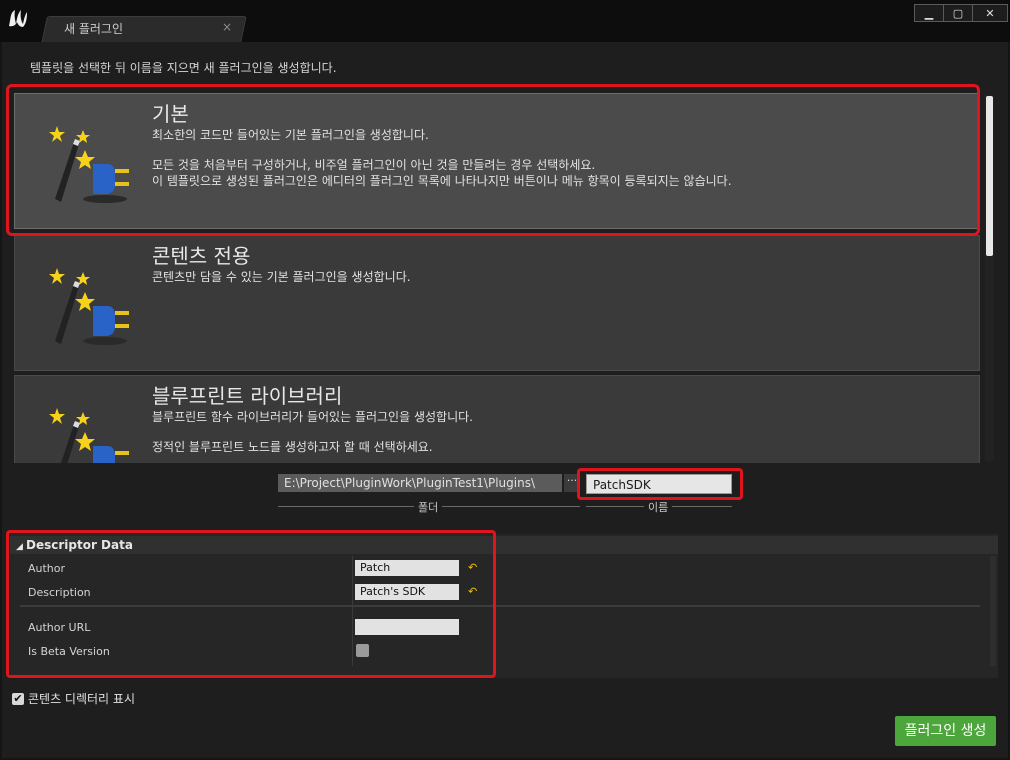 The image size is (1010, 760). What do you see at coordinates (94, 29) in the screenshot?
I see `tab-title: 새 플러그인` at bounding box center [94, 29].